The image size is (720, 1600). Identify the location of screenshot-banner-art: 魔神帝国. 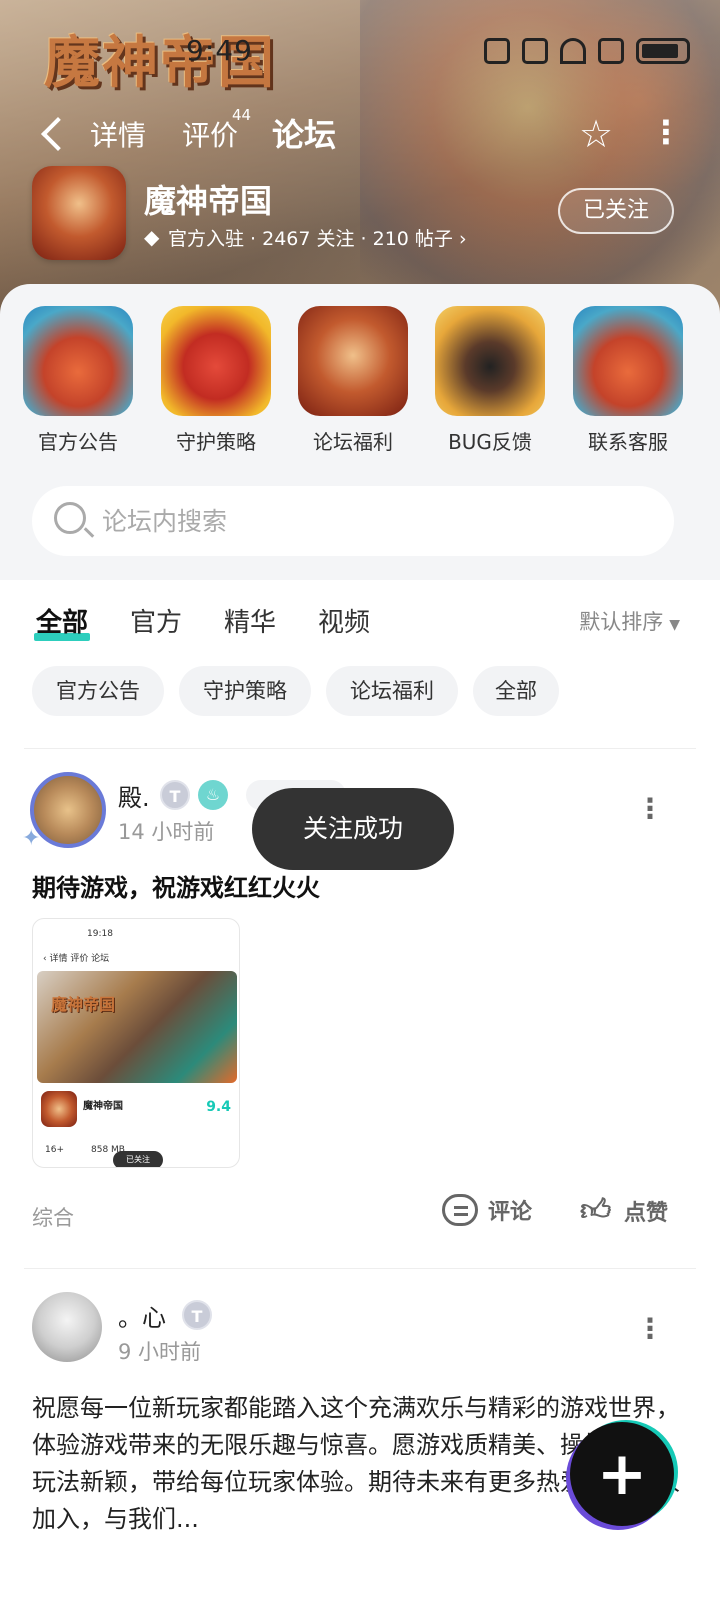
(137, 1027).